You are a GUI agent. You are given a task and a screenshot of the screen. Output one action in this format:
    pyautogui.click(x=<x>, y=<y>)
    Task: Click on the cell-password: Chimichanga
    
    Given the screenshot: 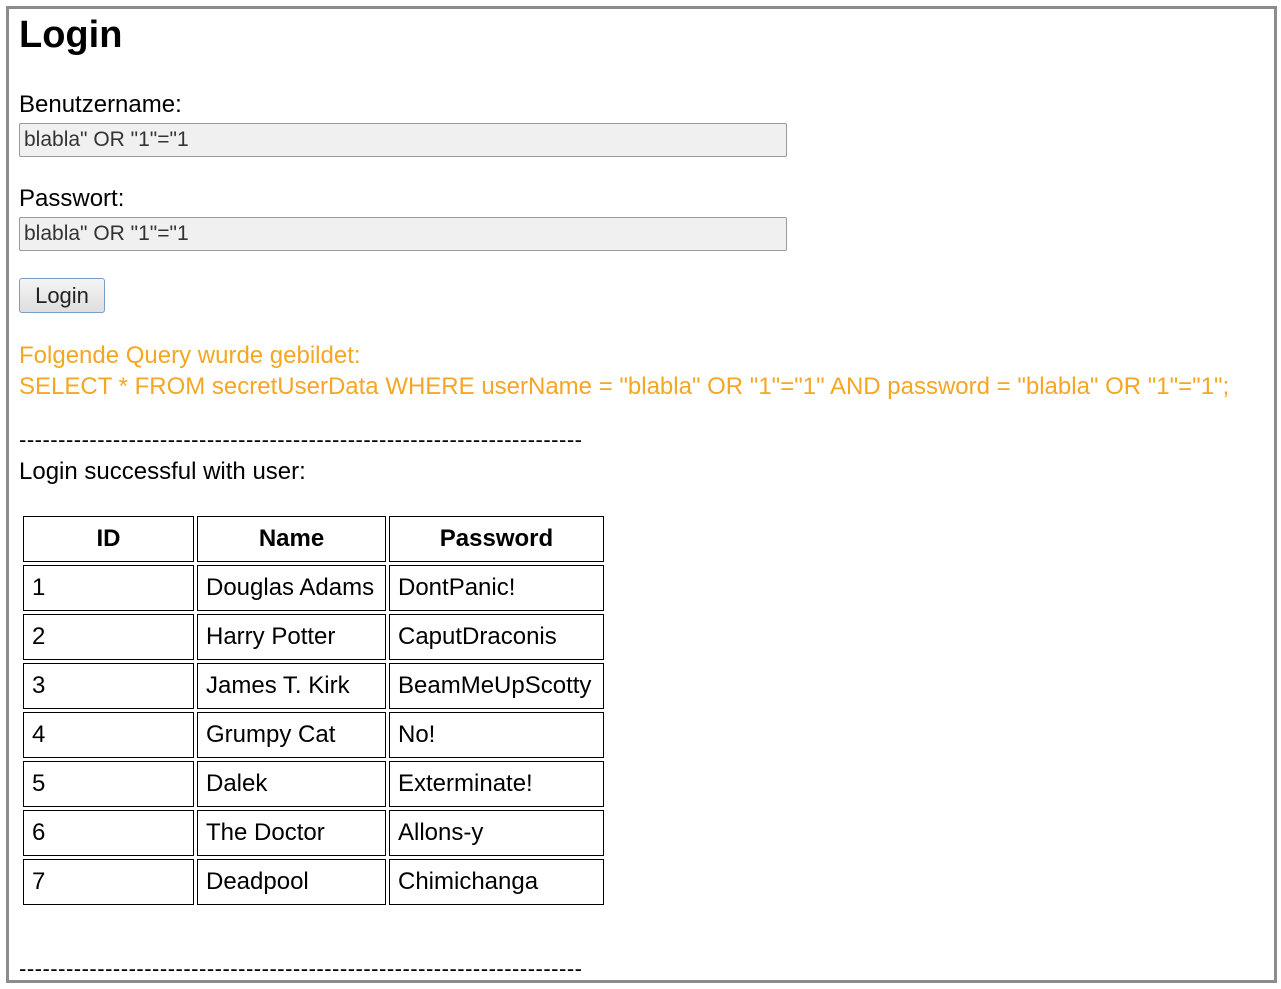 What is the action you would take?
    pyautogui.click(x=496, y=882)
    